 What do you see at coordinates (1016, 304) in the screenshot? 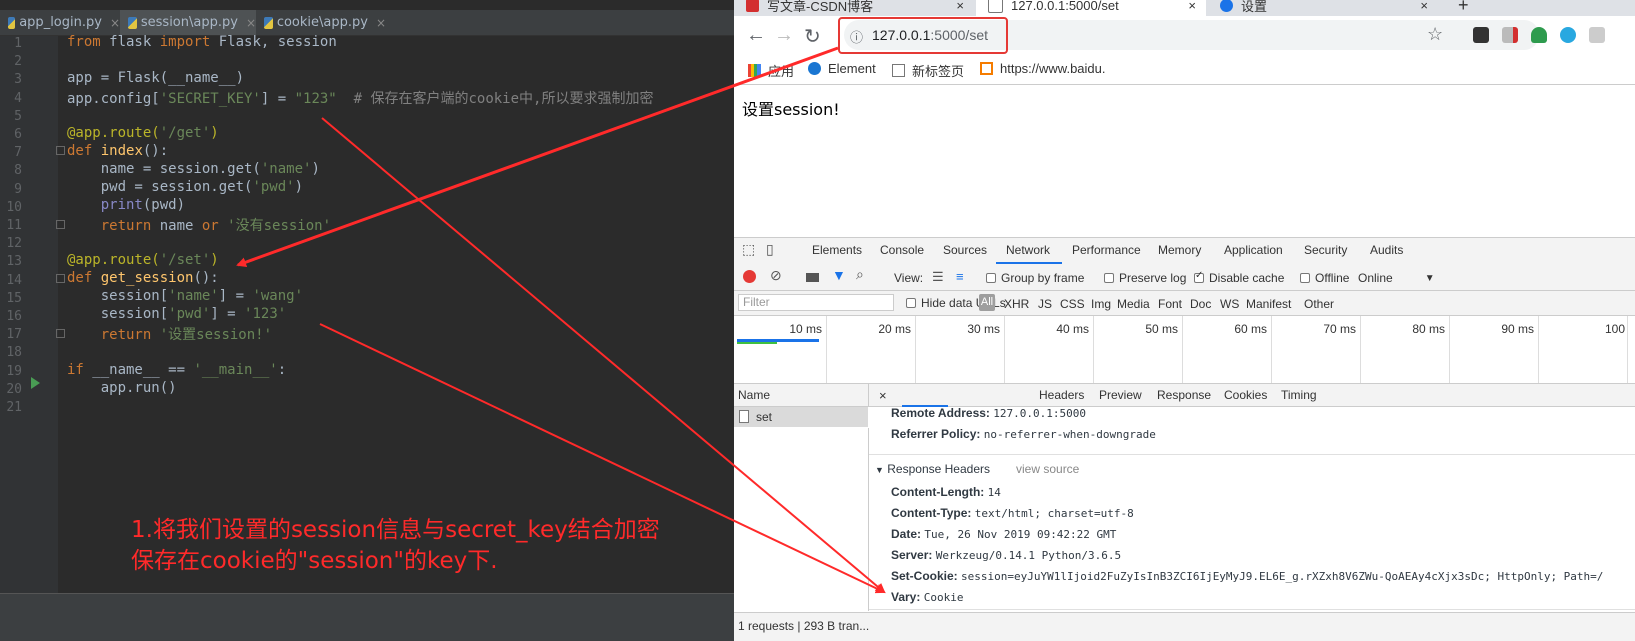
I see `filter-type-xhr: XHR` at bounding box center [1016, 304].